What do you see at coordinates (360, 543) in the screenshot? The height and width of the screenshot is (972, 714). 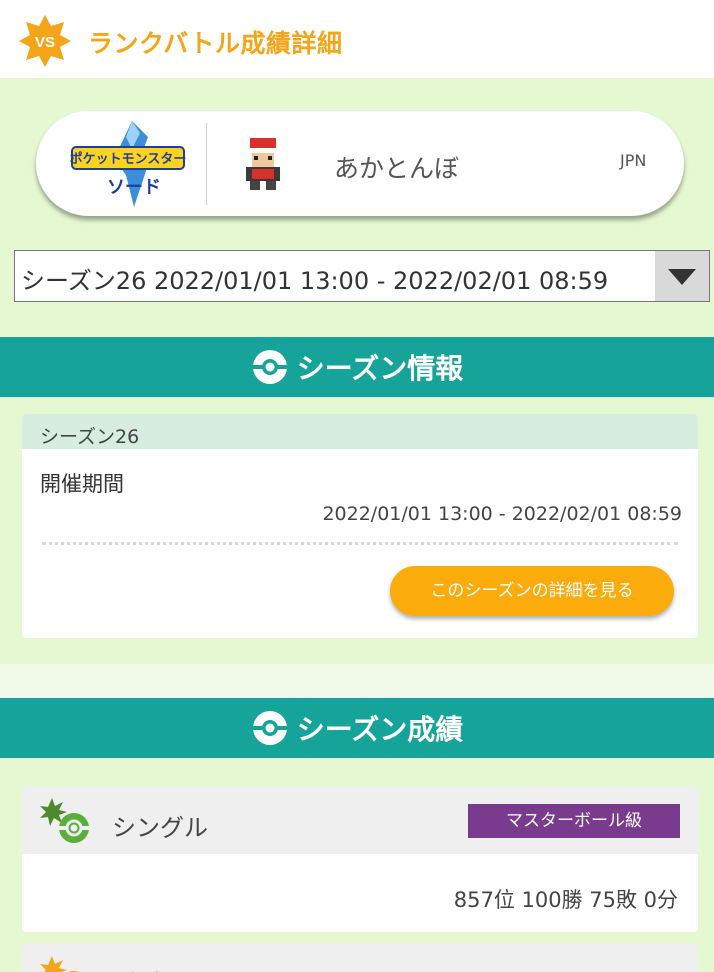 I see `divider` at bounding box center [360, 543].